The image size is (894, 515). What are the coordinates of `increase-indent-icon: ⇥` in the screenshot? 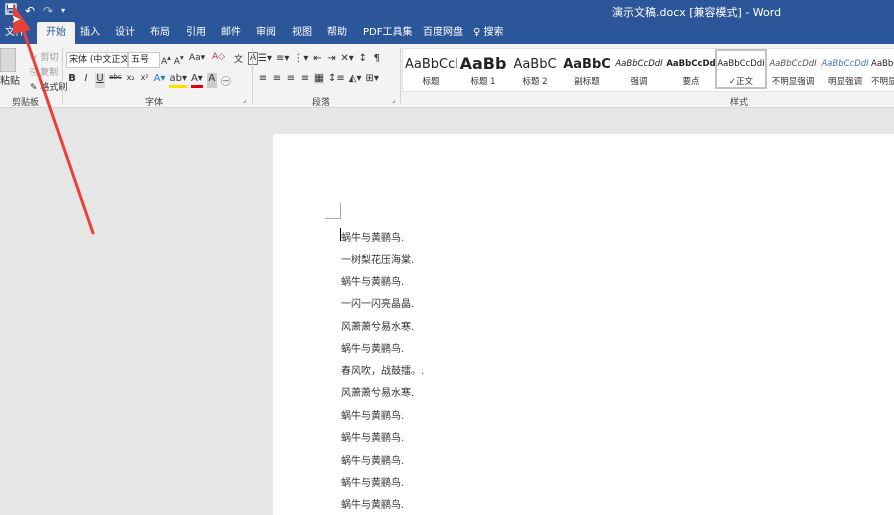 It's located at (331, 58).